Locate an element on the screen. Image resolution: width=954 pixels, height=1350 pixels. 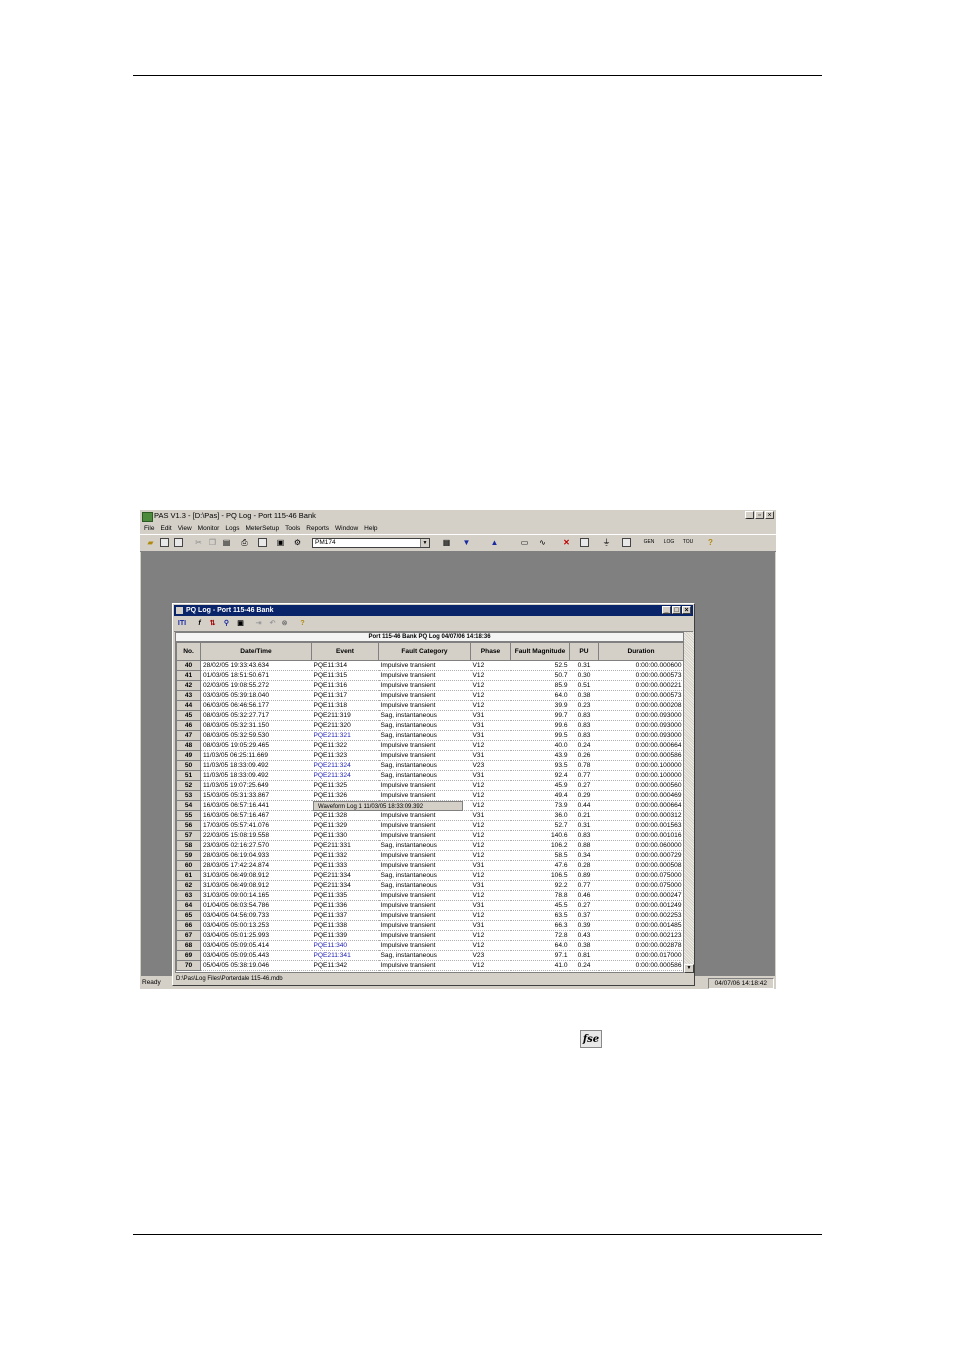
open-folder-icon: ▰ is located at coordinates (150, 542).